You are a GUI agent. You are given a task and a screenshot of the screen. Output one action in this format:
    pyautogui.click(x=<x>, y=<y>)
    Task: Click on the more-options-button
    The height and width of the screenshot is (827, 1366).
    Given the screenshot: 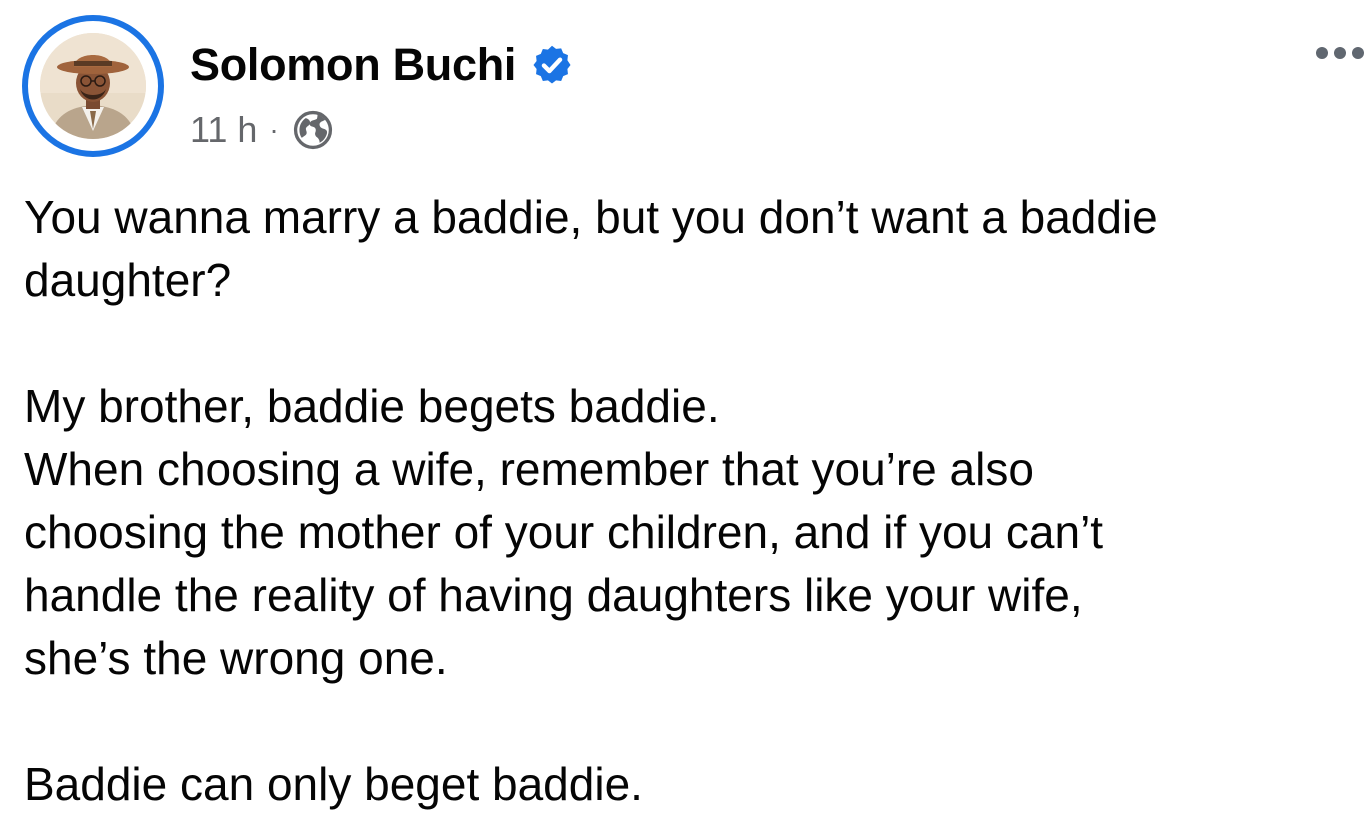 What is the action you would take?
    pyautogui.click(x=1341, y=53)
    